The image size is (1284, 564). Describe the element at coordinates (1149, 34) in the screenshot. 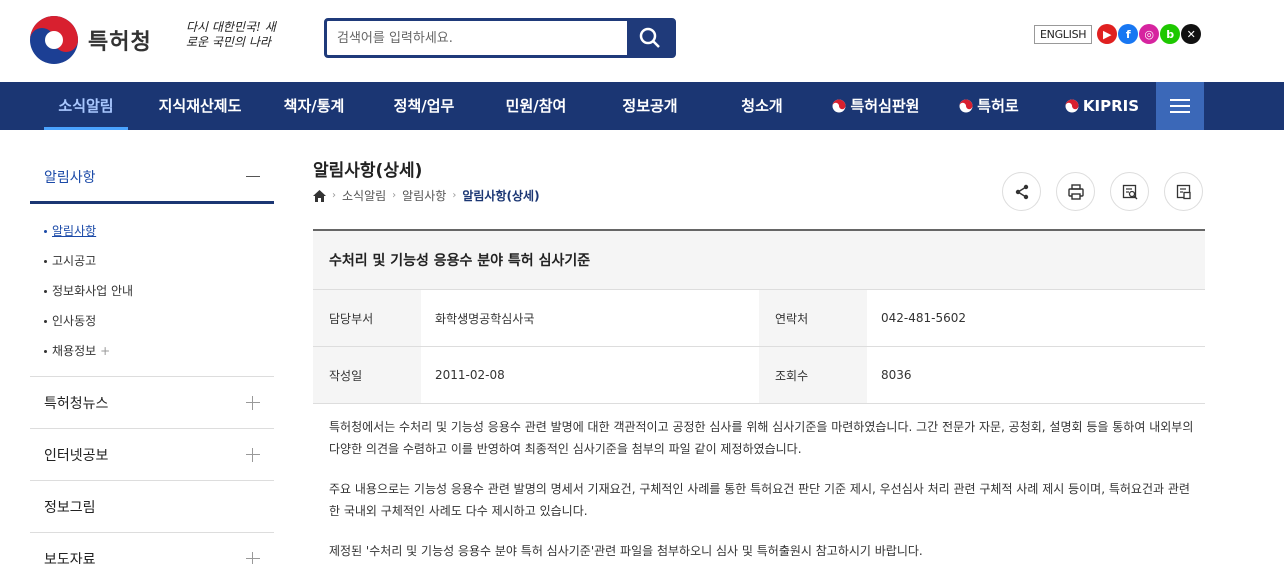

I see `instagram-icon: ◎` at that location.